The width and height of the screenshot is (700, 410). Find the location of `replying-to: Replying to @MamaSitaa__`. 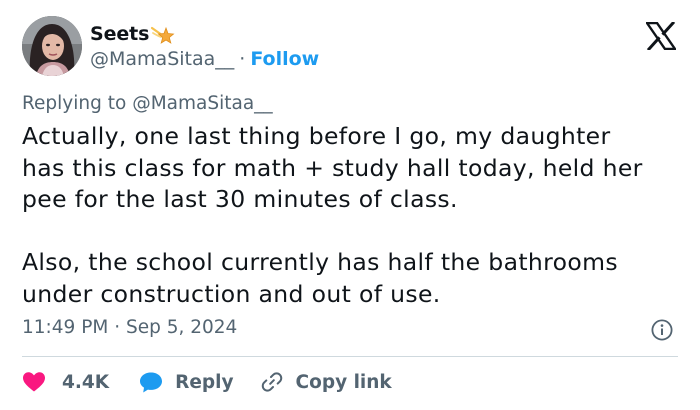

replying-to: Replying to @MamaSitaa__ is located at coordinates (147, 103).